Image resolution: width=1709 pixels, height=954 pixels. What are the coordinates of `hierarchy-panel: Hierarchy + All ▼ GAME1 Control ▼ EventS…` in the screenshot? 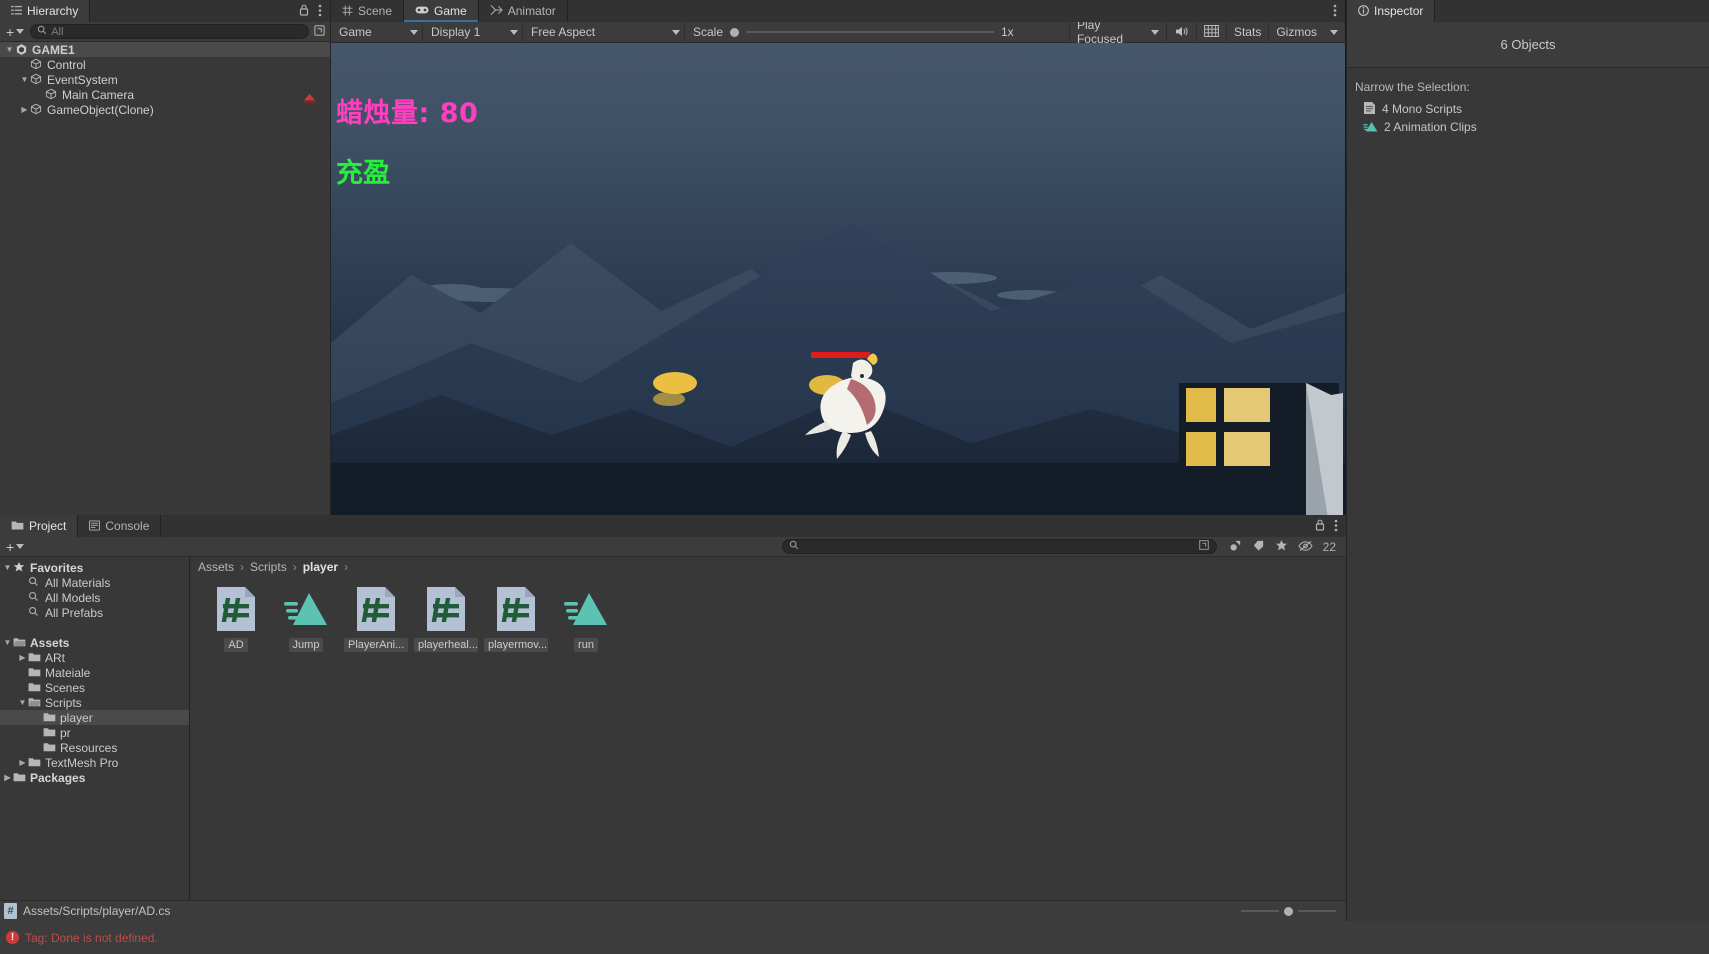 It's located at (165, 257).